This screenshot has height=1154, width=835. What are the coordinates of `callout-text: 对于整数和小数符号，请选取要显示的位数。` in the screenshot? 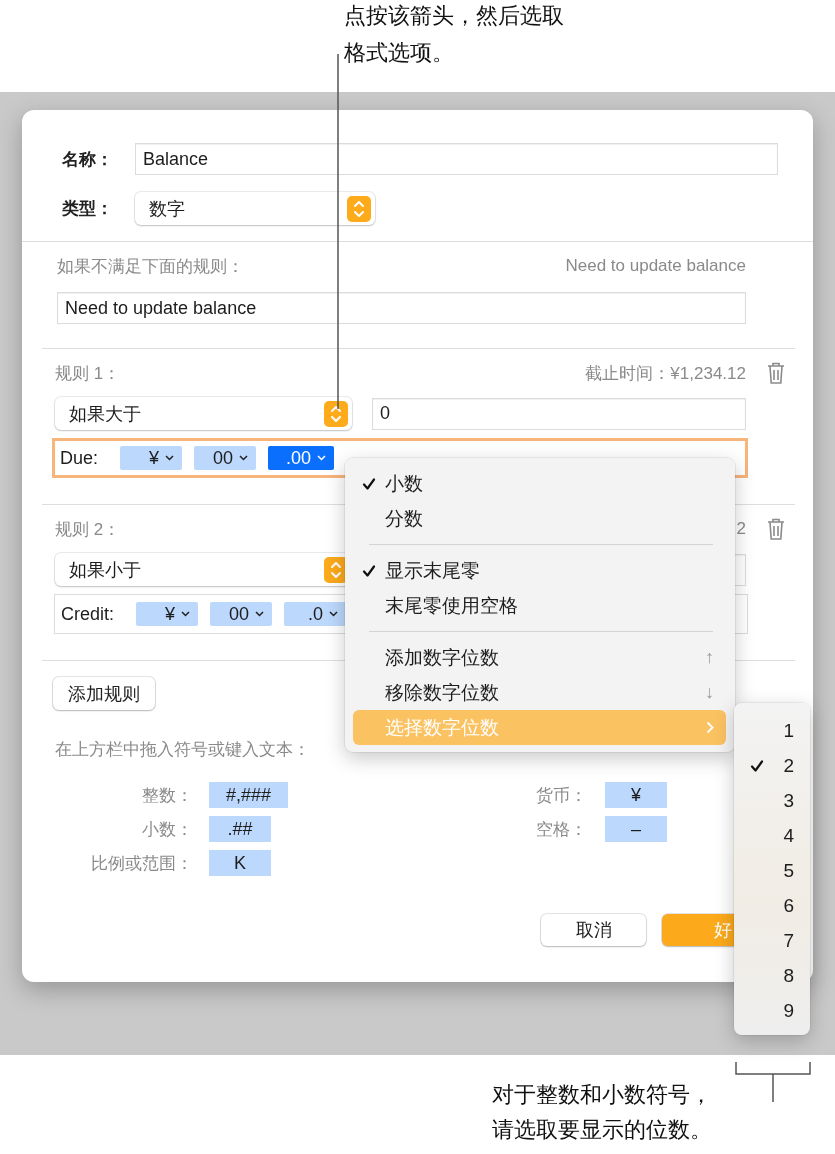 It's located at (602, 1112).